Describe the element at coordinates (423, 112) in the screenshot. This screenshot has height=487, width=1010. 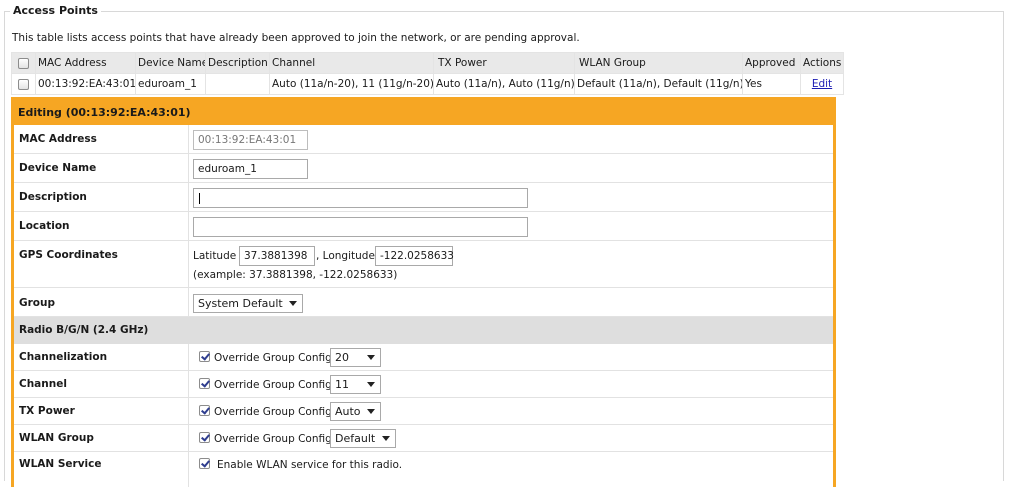
I see `editing-header: Editing (00:13:92:EA:43:01)` at that location.